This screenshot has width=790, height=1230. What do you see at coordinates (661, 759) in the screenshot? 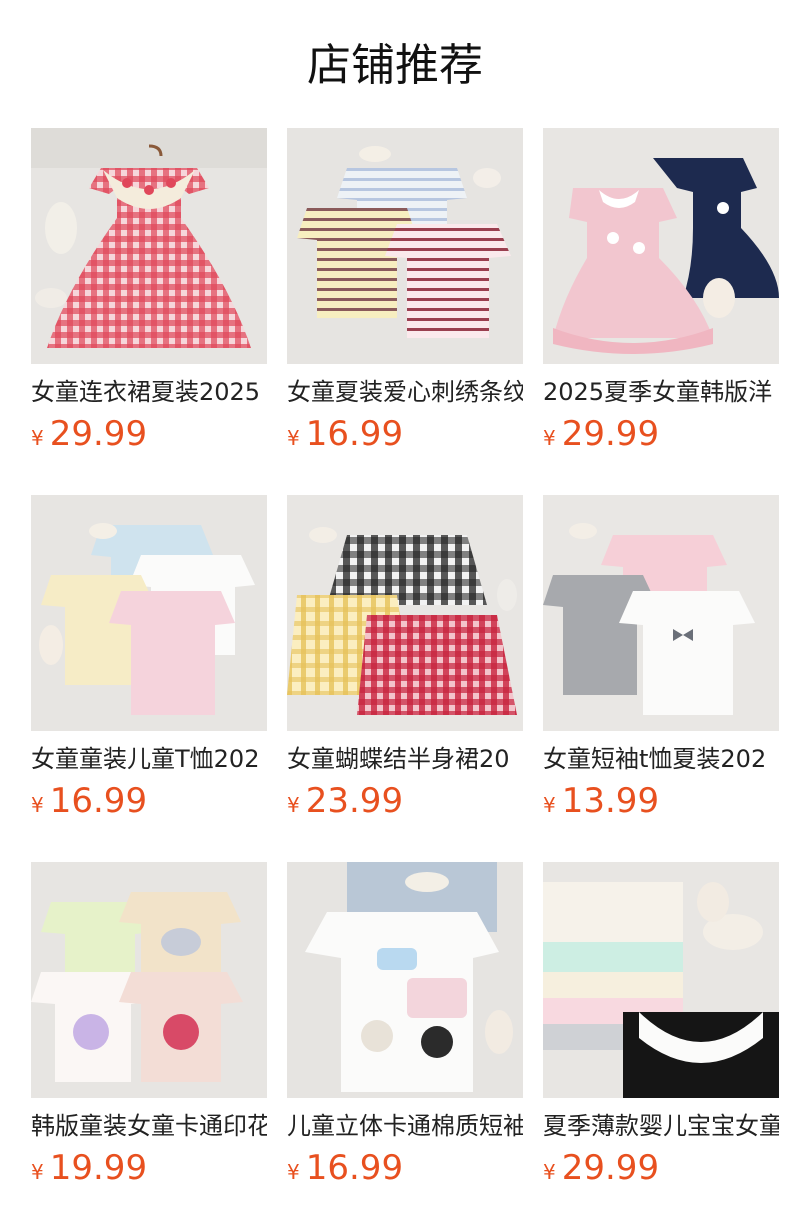
I see `product-name: 女童短袖t恤夏装202` at bounding box center [661, 759].